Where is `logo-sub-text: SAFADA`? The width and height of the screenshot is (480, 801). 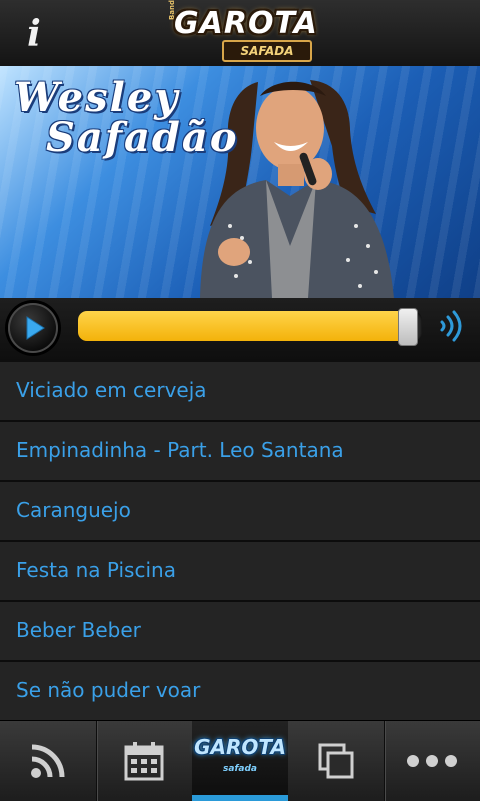 logo-sub-text: SAFADA is located at coordinates (267, 51).